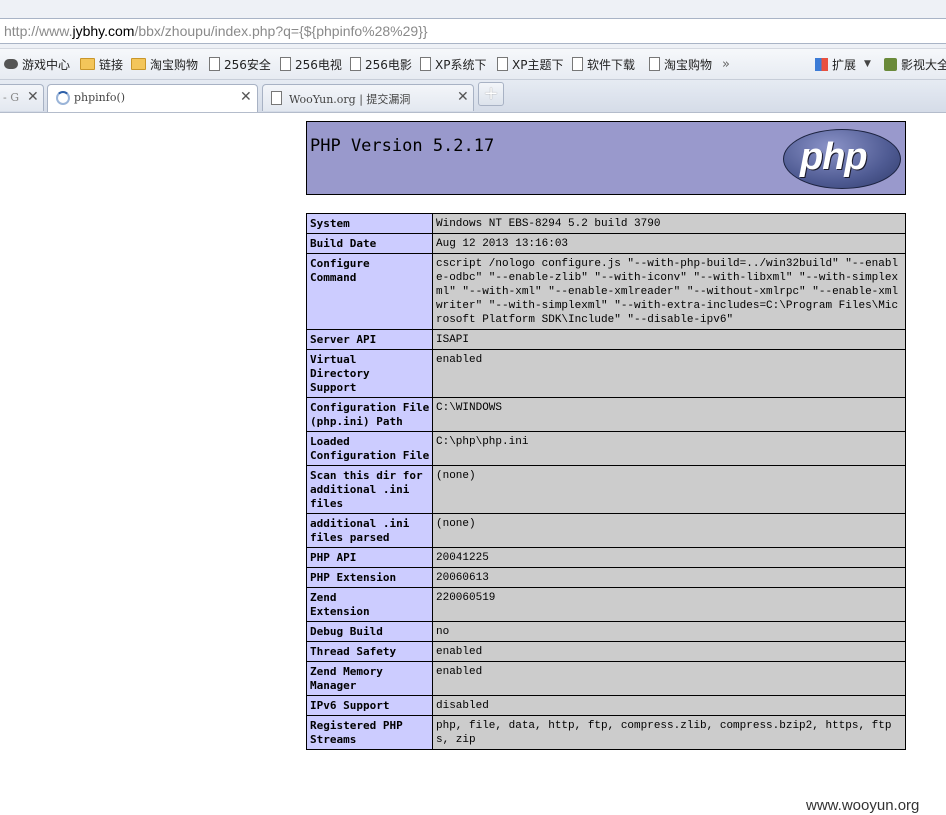  I want to click on table-row: PHP API 20041225, so click(606, 557).